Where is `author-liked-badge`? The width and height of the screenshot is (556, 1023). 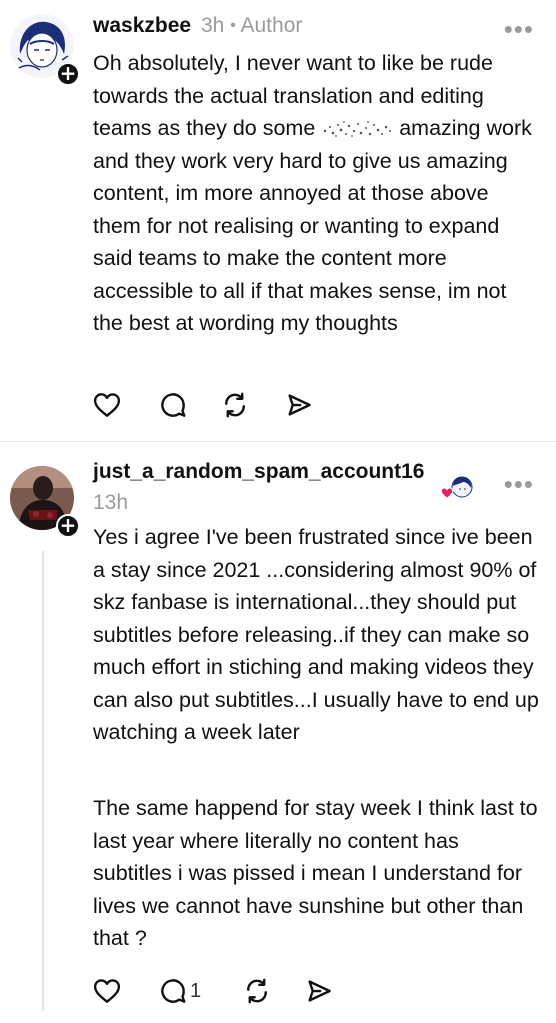 author-liked-badge is located at coordinates (457, 489).